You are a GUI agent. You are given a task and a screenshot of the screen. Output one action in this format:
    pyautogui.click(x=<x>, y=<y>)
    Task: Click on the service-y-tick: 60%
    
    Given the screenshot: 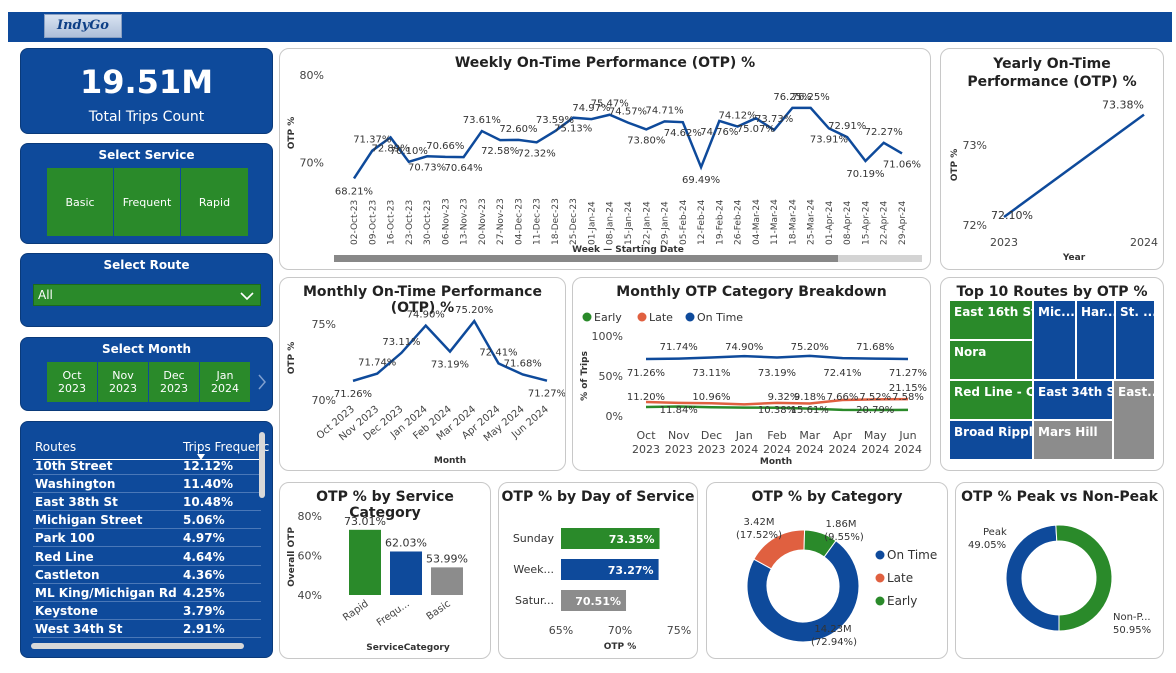 What is the action you would take?
    pyautogui.click(x=310, y=556)
    